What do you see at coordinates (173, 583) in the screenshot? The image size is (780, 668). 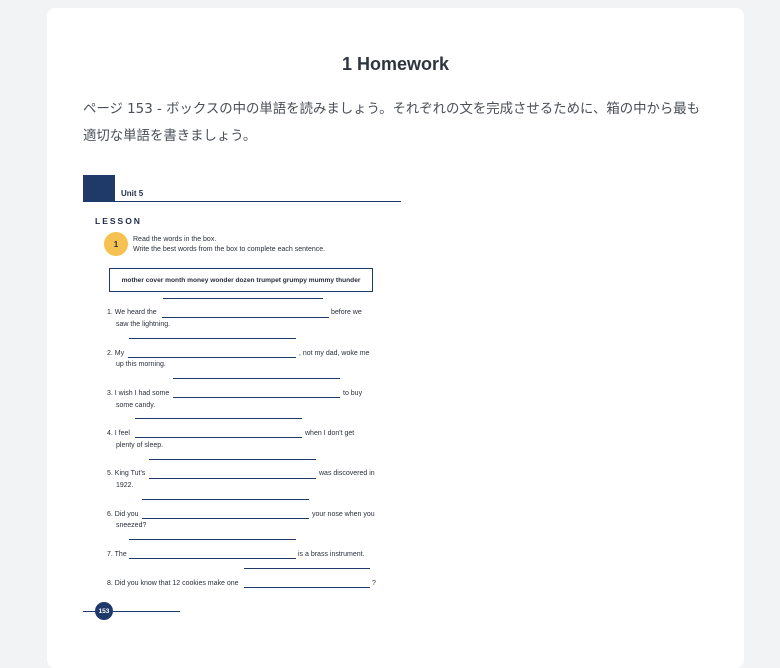 I see `sentence-8-start: 8. Did you know that 12 cookies make one` at bounding box center [173, 583].